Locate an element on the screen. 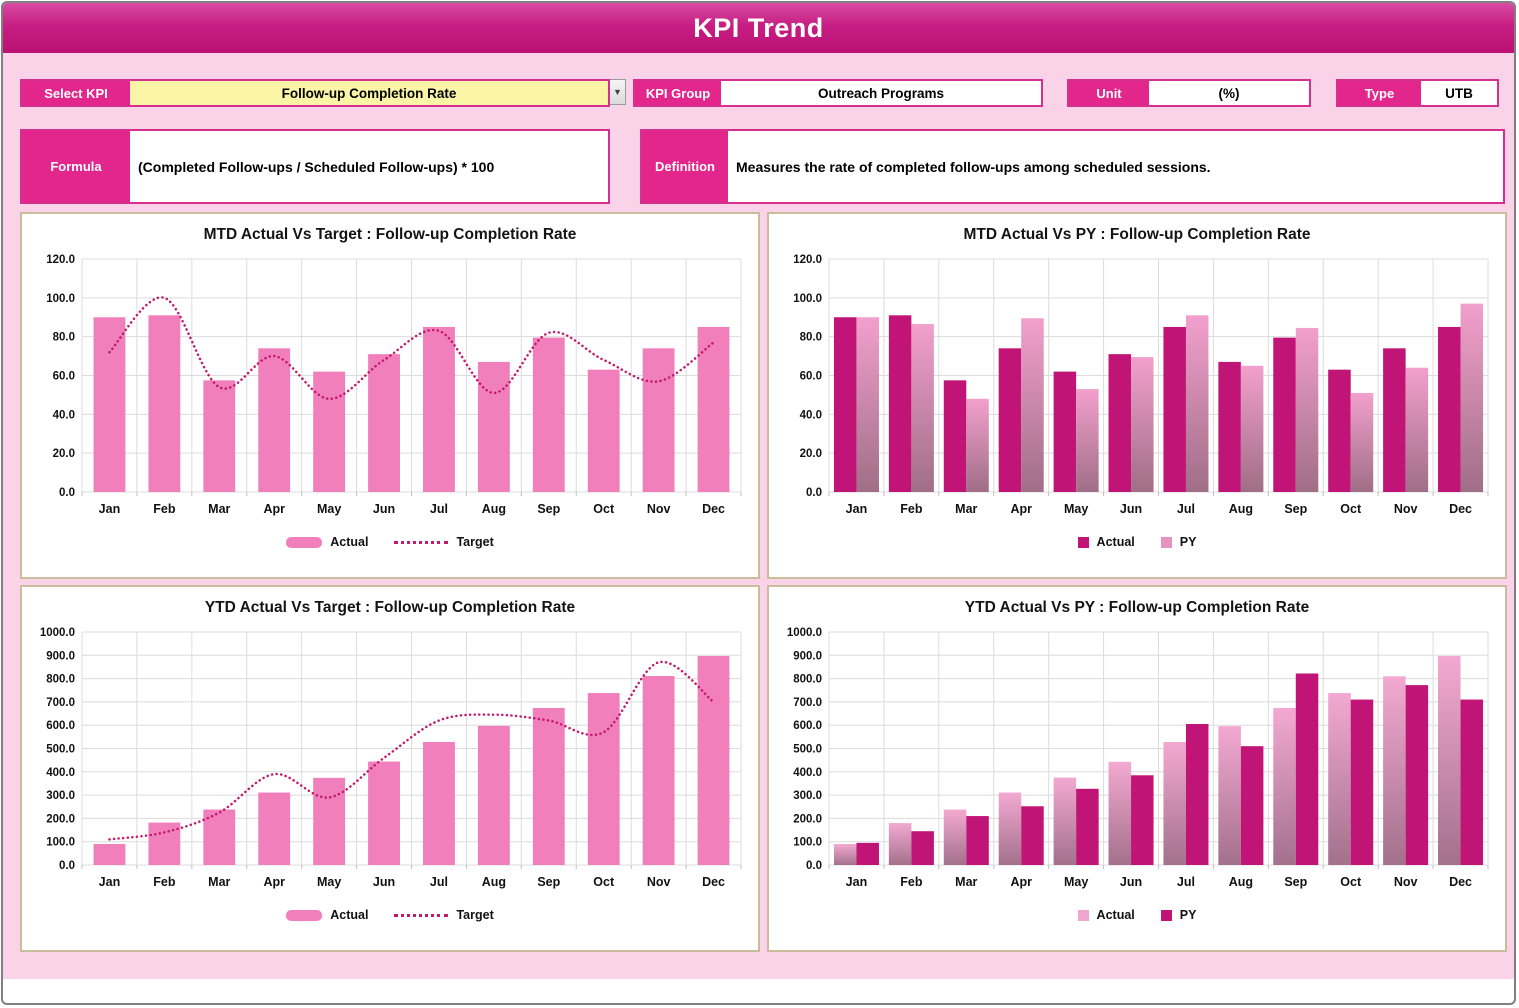 This screenshot has width=1519, height=1008. svg-text: 600.0 is located at coordinates (807, 726).